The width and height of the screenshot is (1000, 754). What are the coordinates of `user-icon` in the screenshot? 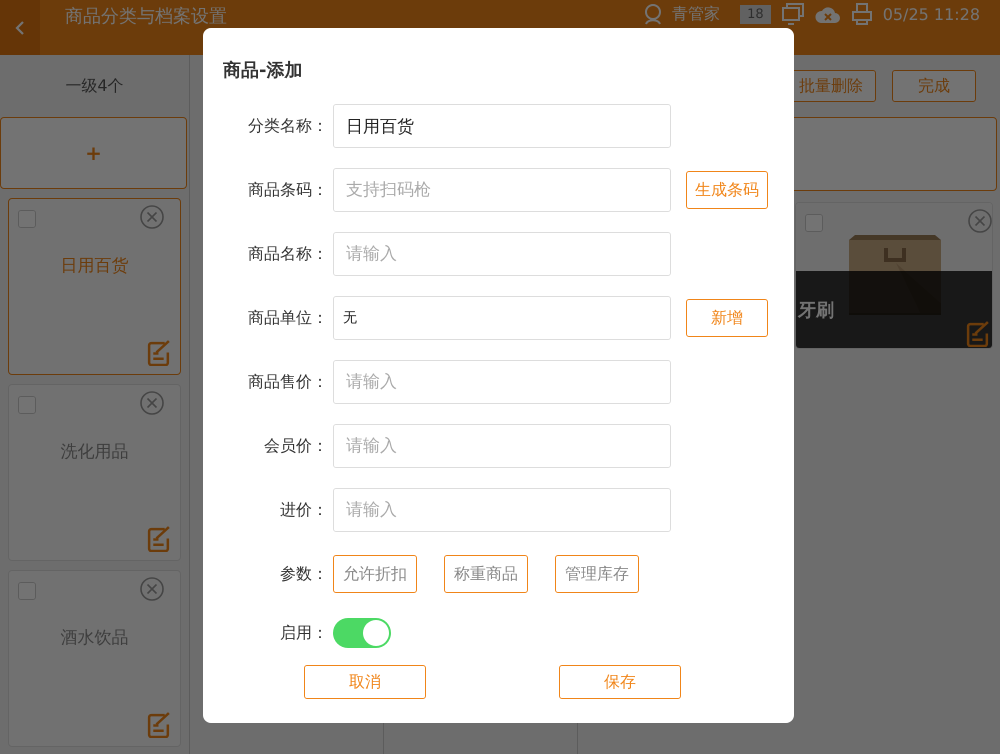 It's located at (653, 14).